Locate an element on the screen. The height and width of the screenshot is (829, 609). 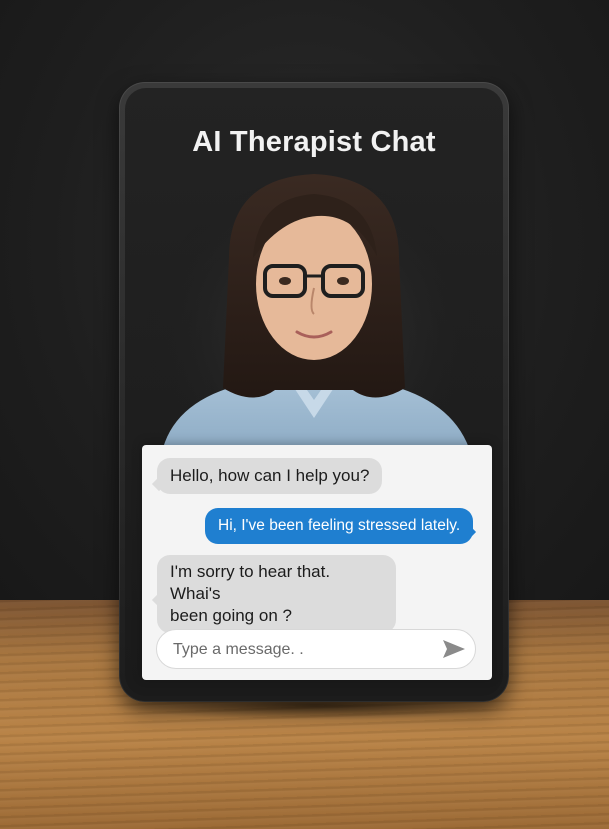
message-input is located at coordinates (303, 650).